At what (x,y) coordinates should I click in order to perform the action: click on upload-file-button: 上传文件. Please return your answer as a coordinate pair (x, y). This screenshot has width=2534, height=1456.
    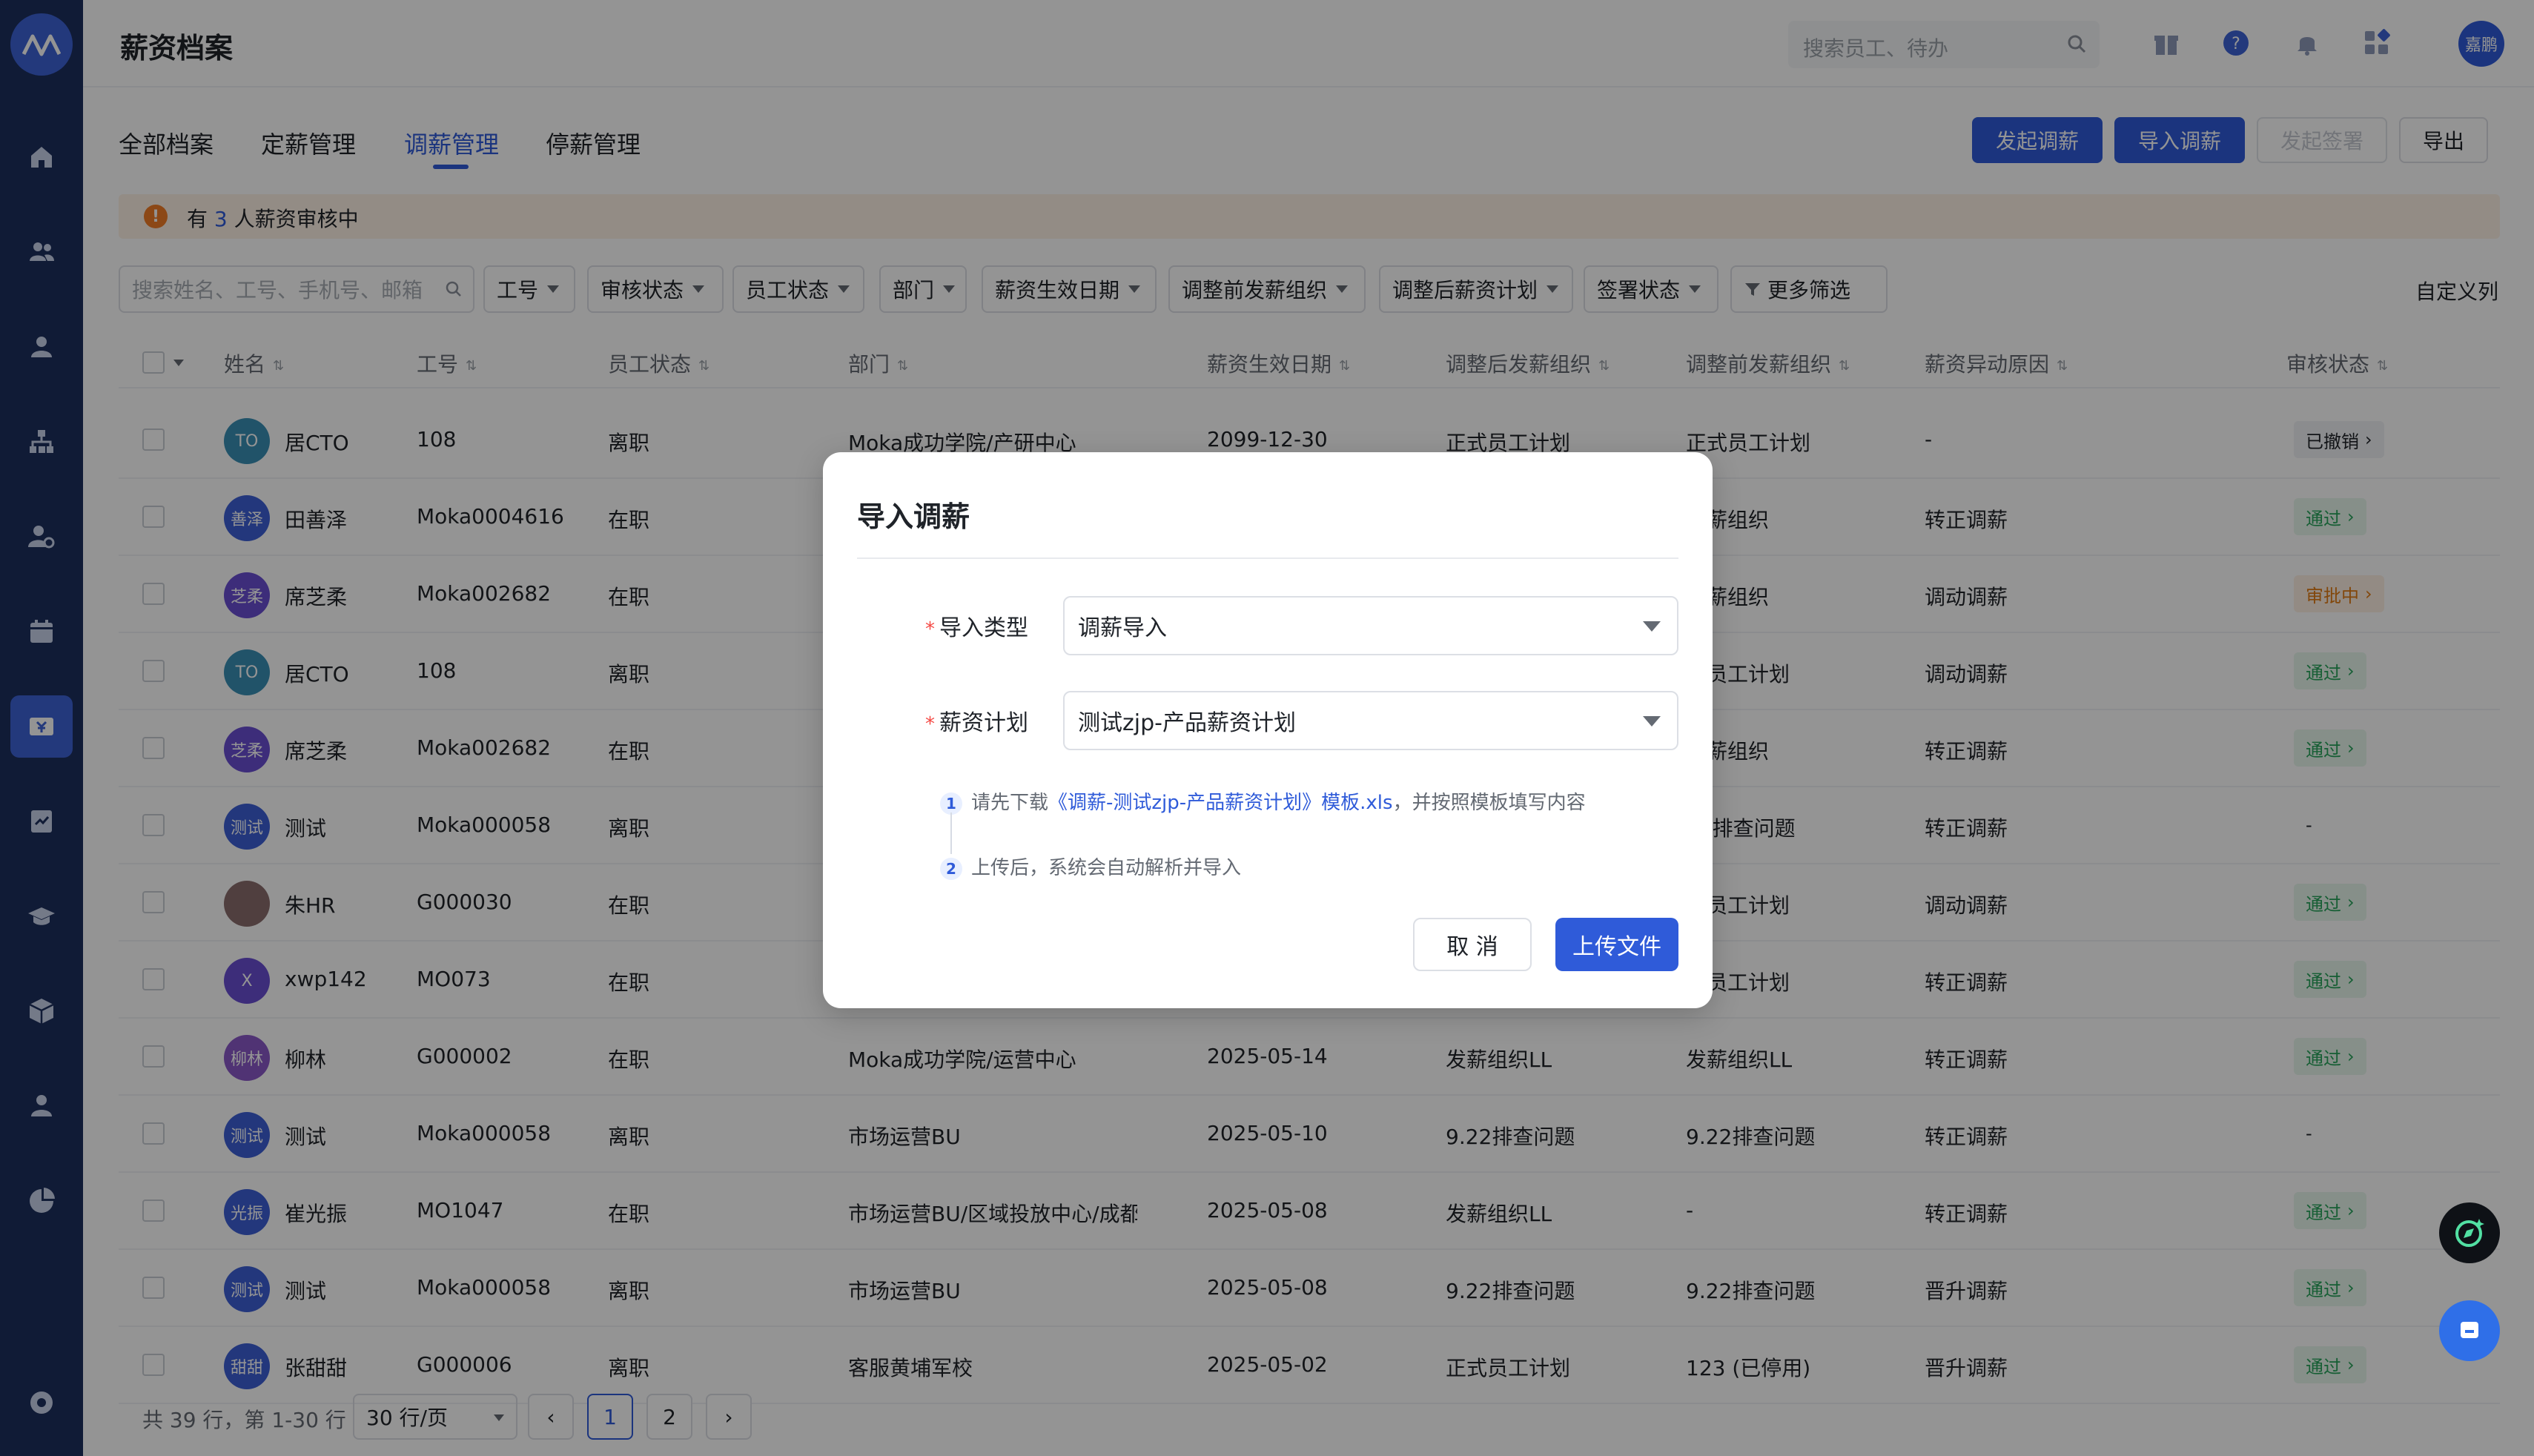
    Looking at the image, I should click on (1616, 945).